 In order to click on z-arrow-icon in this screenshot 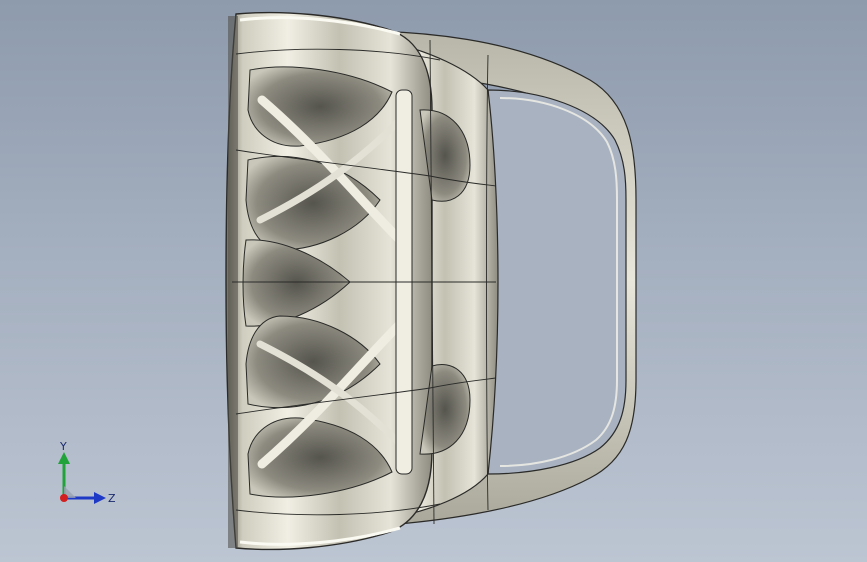, I will do `click(100, 498)`.